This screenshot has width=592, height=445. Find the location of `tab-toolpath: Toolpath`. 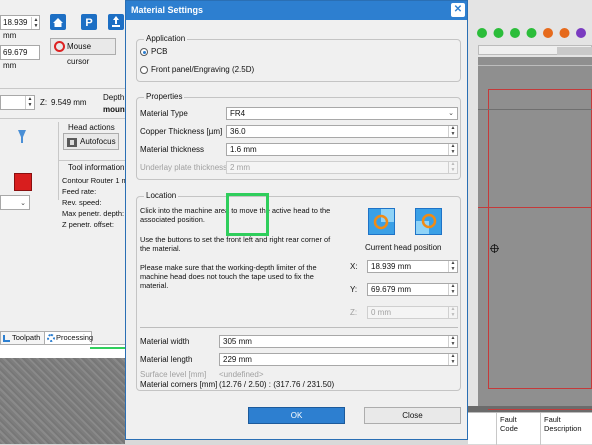

tab-toolpath: Toolpath is located at coordinates (22, 337).